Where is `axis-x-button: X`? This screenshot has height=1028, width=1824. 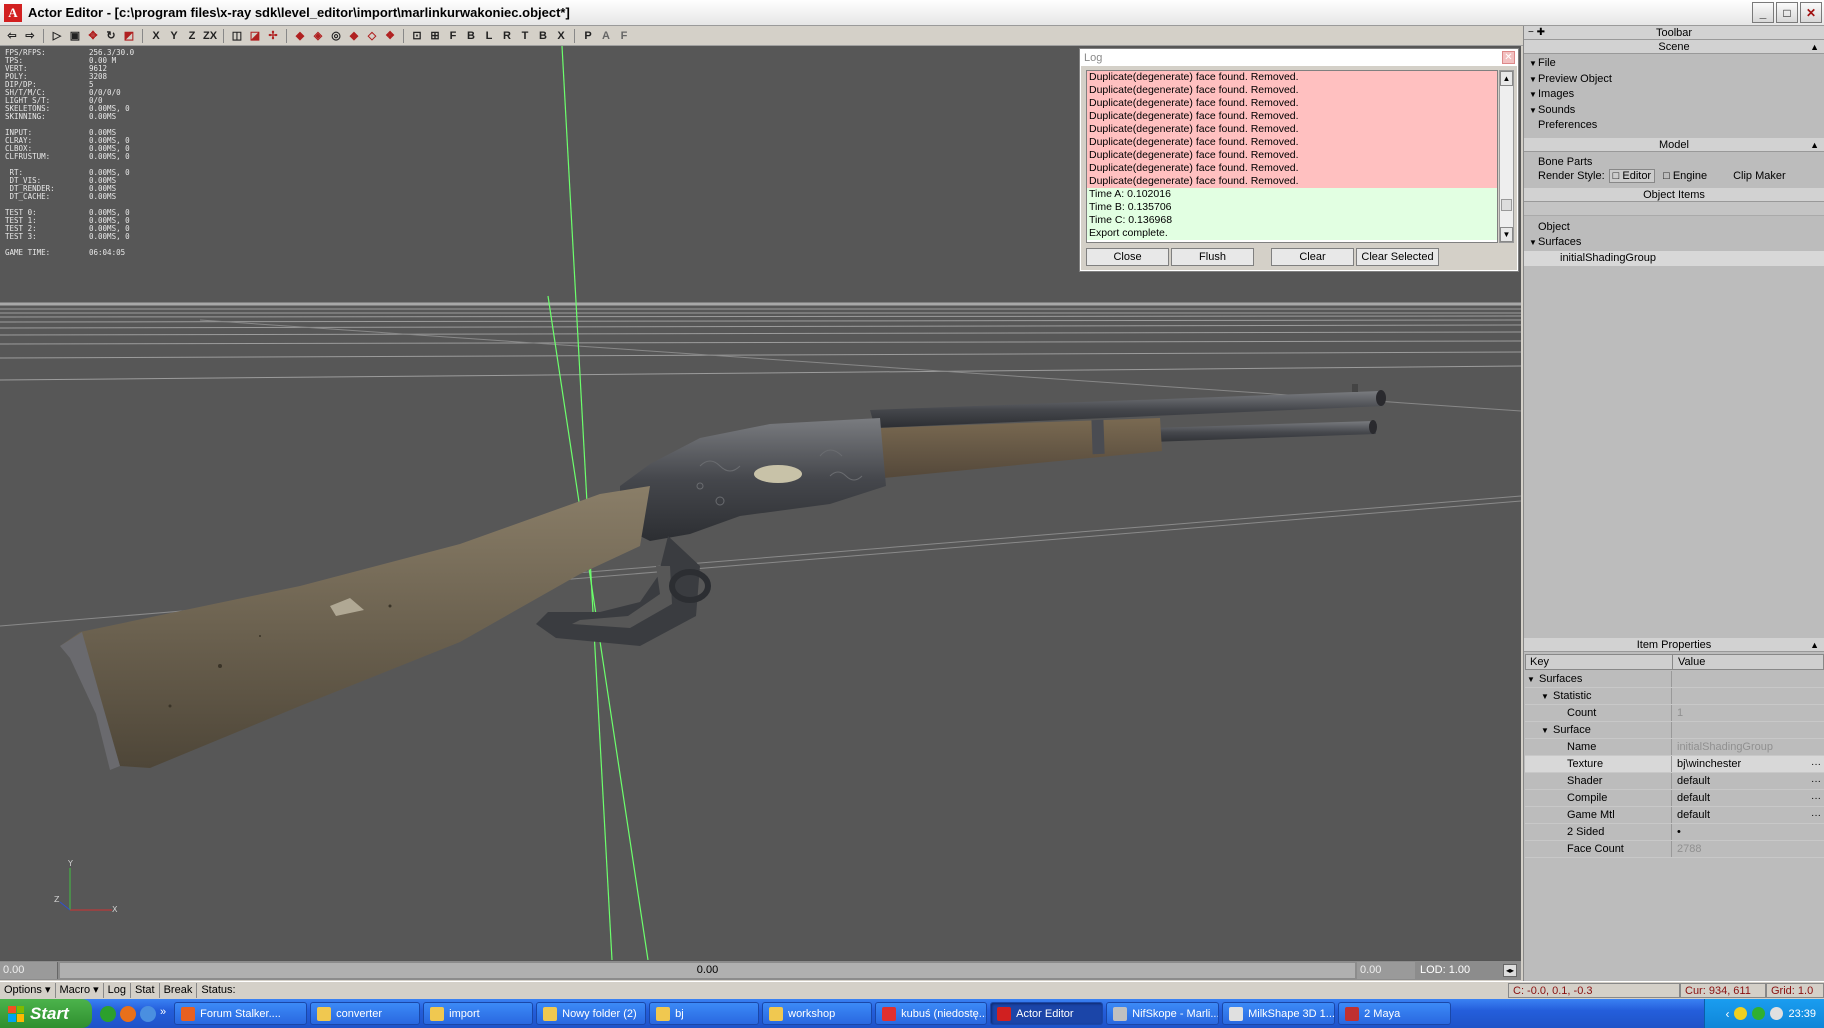 axis-x-button: X is located at coordinates (156, 36).